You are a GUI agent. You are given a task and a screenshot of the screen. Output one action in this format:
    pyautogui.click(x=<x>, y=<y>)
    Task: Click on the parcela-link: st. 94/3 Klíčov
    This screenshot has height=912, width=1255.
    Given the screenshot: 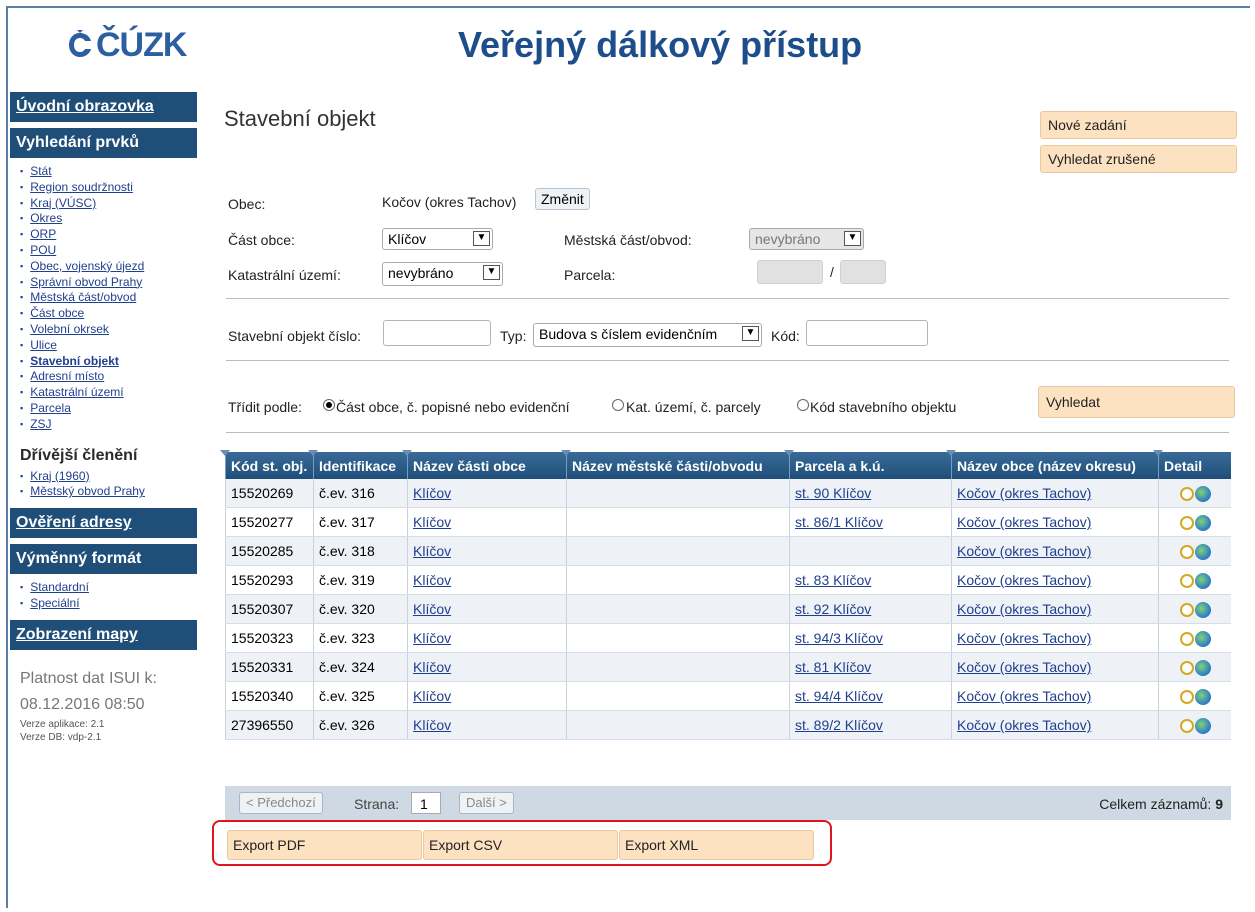 What is the action you would take?
    pyautogui.click(x=839, y=638)
    